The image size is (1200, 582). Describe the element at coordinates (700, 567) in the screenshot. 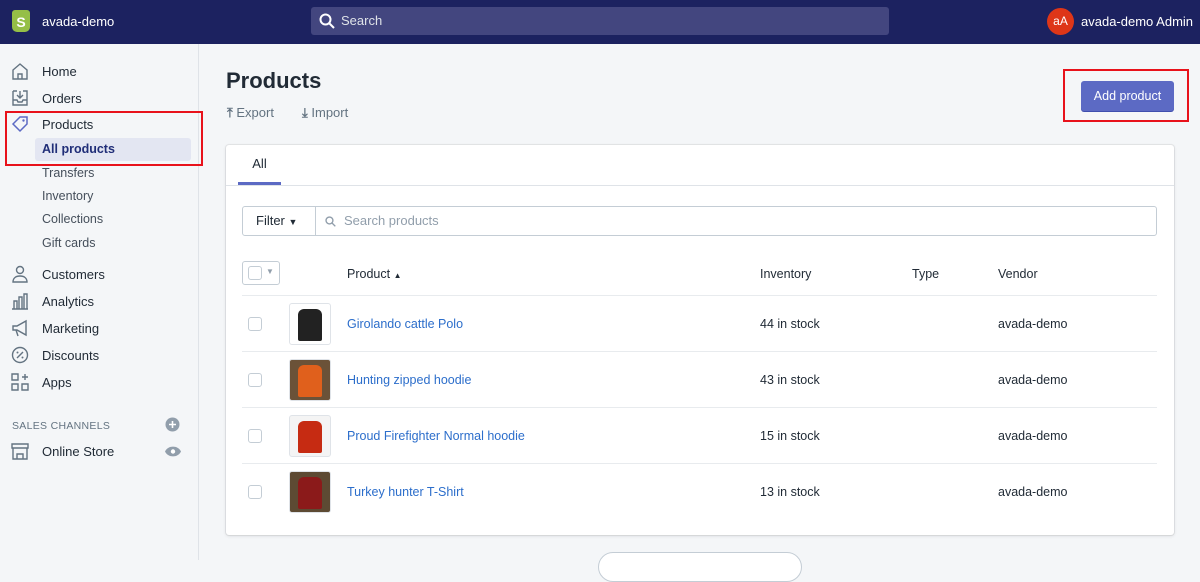

I see `pagination` at that location.